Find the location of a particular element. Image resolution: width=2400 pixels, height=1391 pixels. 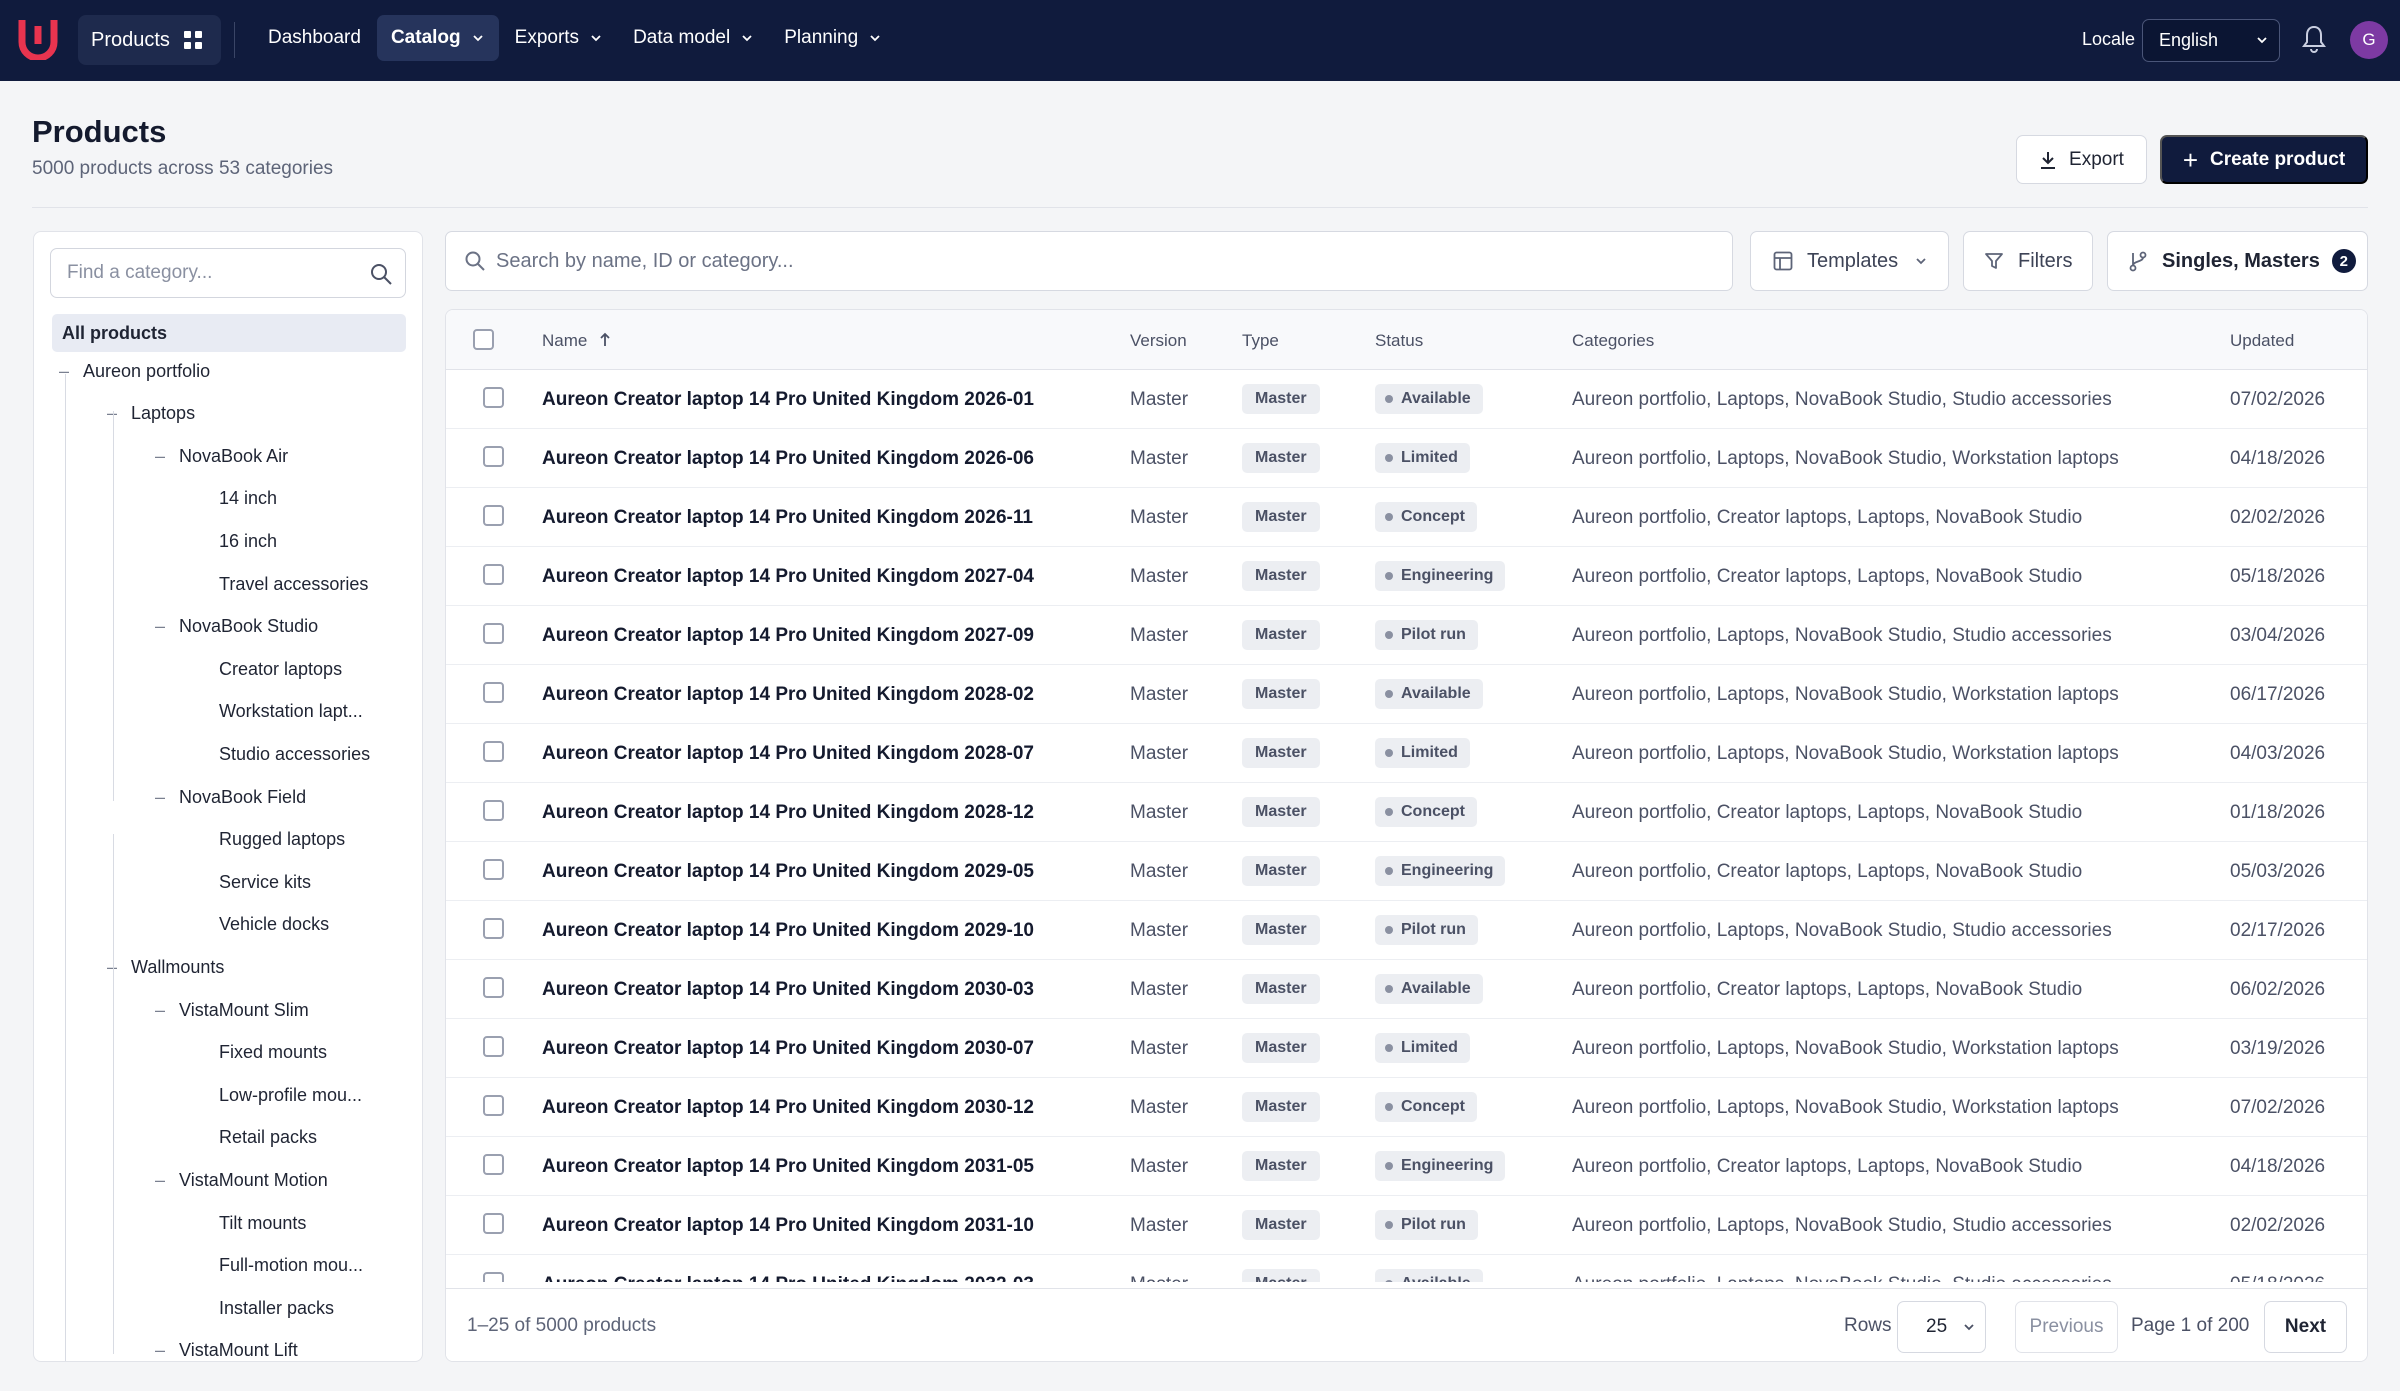

tree-item: Vehicle docks is located at coordinates (274, 925).